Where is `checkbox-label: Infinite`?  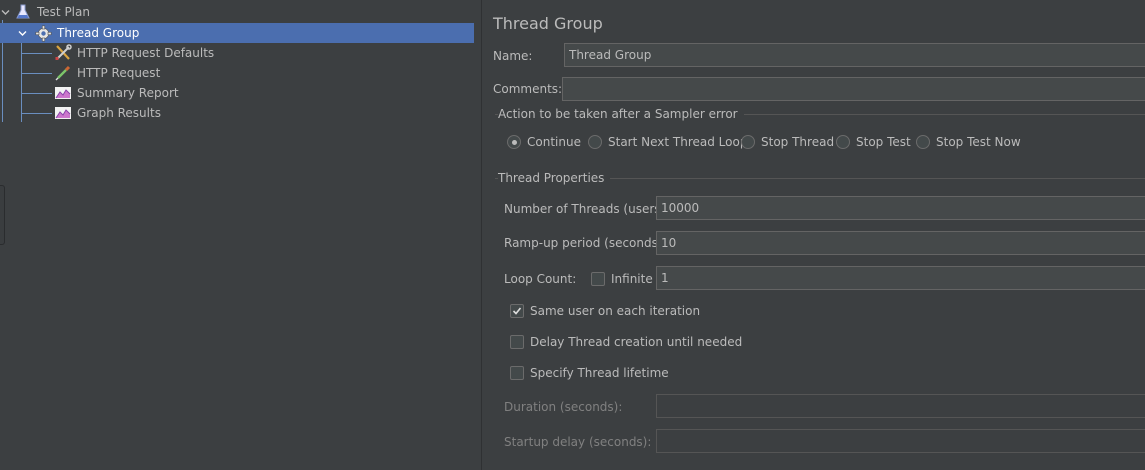 checkbox-label: Infinite is located at coordinates (632, 279).